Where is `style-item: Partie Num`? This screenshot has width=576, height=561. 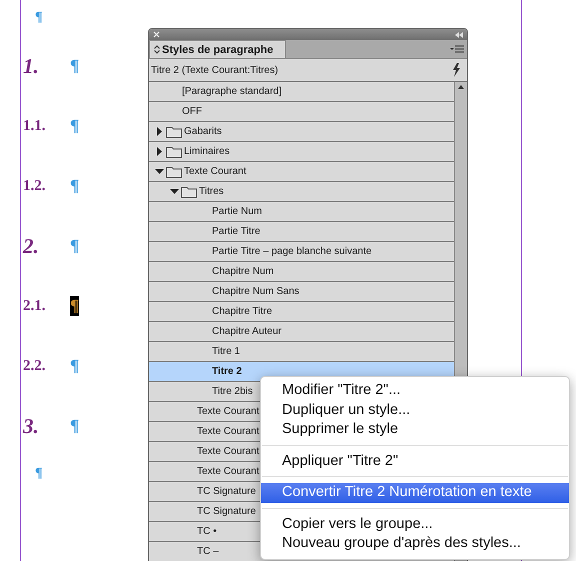 style-item: Partie Num is located at coordinates (301, 212).